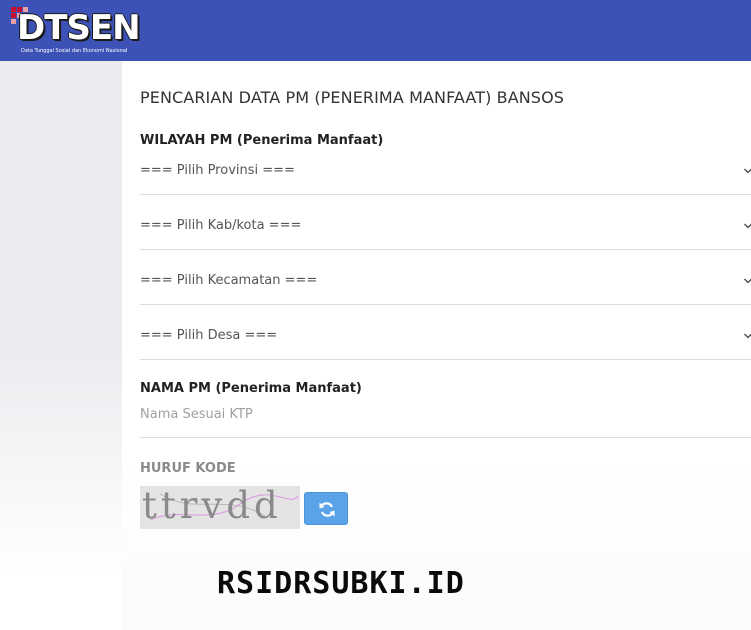 This screenshot has width=751, height=630. Describe the element at coordinates (445, 340) in the screenshot. I see `desa-select: === Pilih Desa ===` at that location.